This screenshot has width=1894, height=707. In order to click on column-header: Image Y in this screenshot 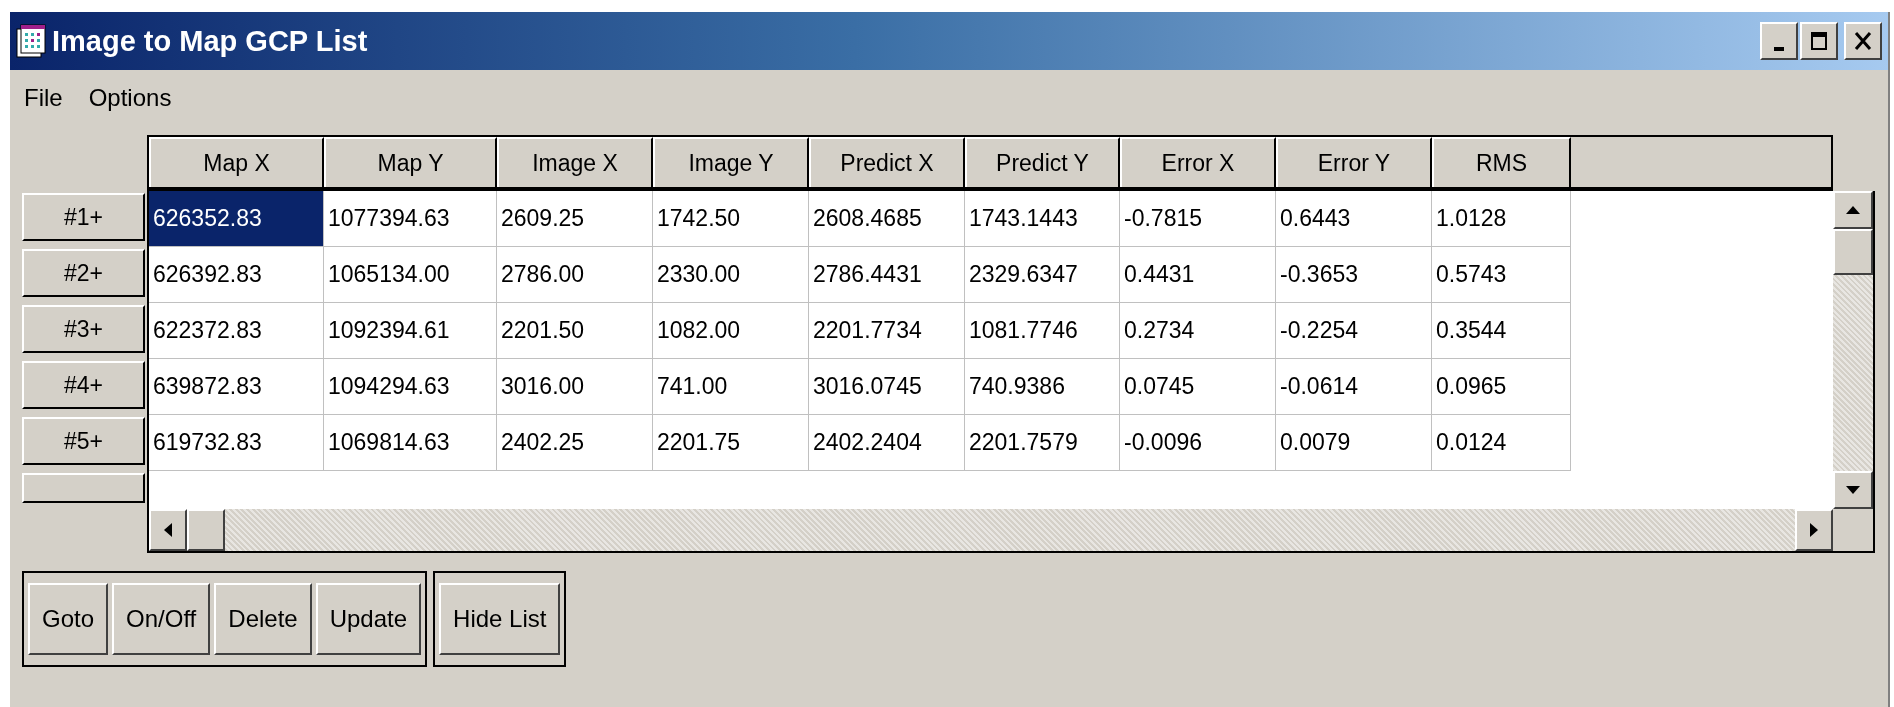, I will do `click(731, 162)`.